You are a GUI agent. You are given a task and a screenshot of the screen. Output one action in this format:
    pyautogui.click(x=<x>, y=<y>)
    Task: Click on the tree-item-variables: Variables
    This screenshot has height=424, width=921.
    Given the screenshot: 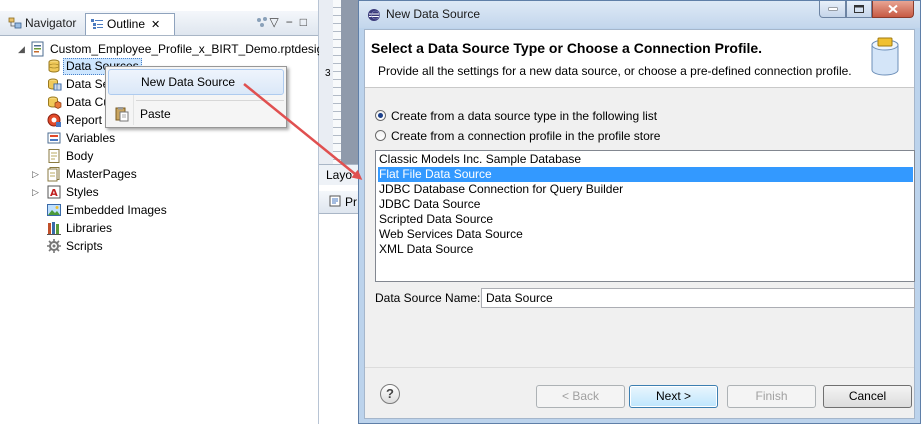 What is the action you would take?
    pyautogui.click(x=84, y=138)
    